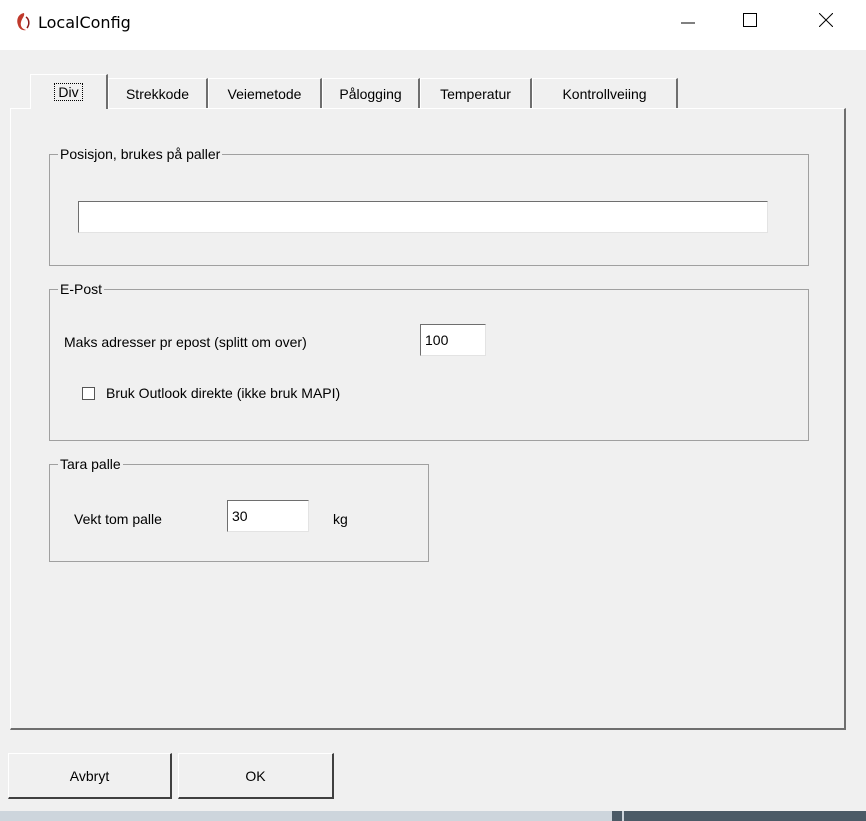  I want to click on tab-label: Pålogging, so click(370, 93).